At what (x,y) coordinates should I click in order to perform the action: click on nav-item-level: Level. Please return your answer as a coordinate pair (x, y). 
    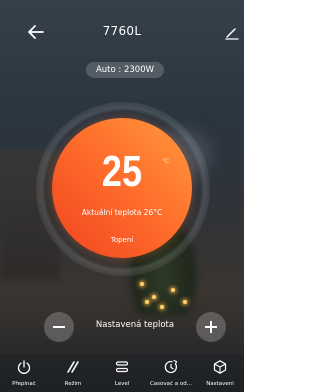
    Looking at the image, I should click on (122, 373).